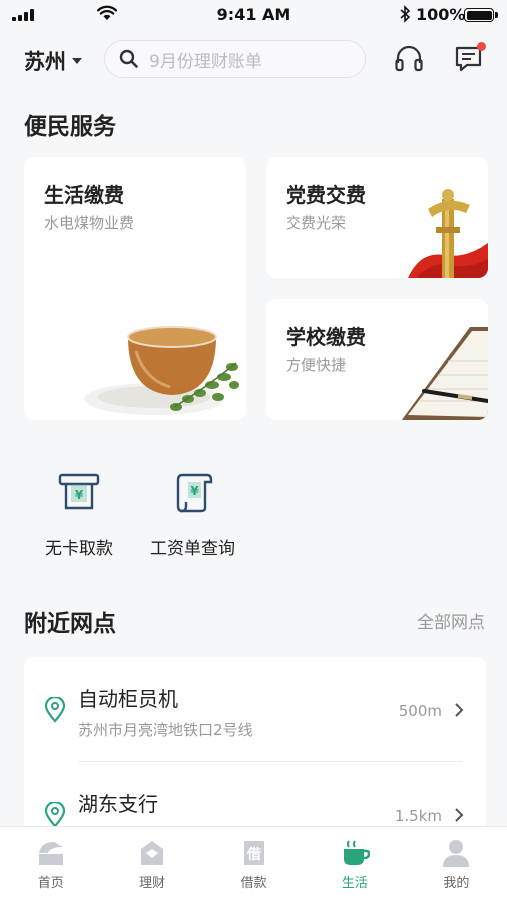 The height and width of the screenshot is (900, 507). What do you see at coordinates (316, 365) in the screenshot?
I see `card-subtitle: 方便快捷` at bounding box center [316, 365].